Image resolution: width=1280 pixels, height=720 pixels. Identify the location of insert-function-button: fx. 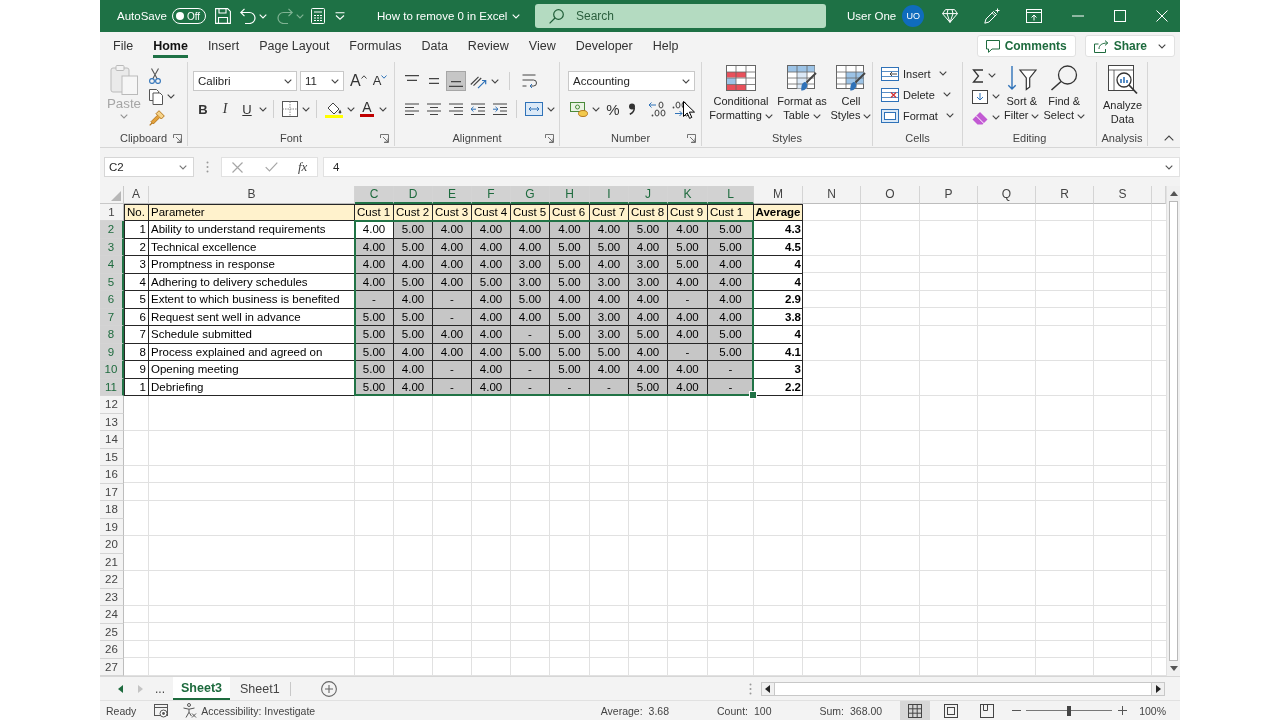
(303, 167).